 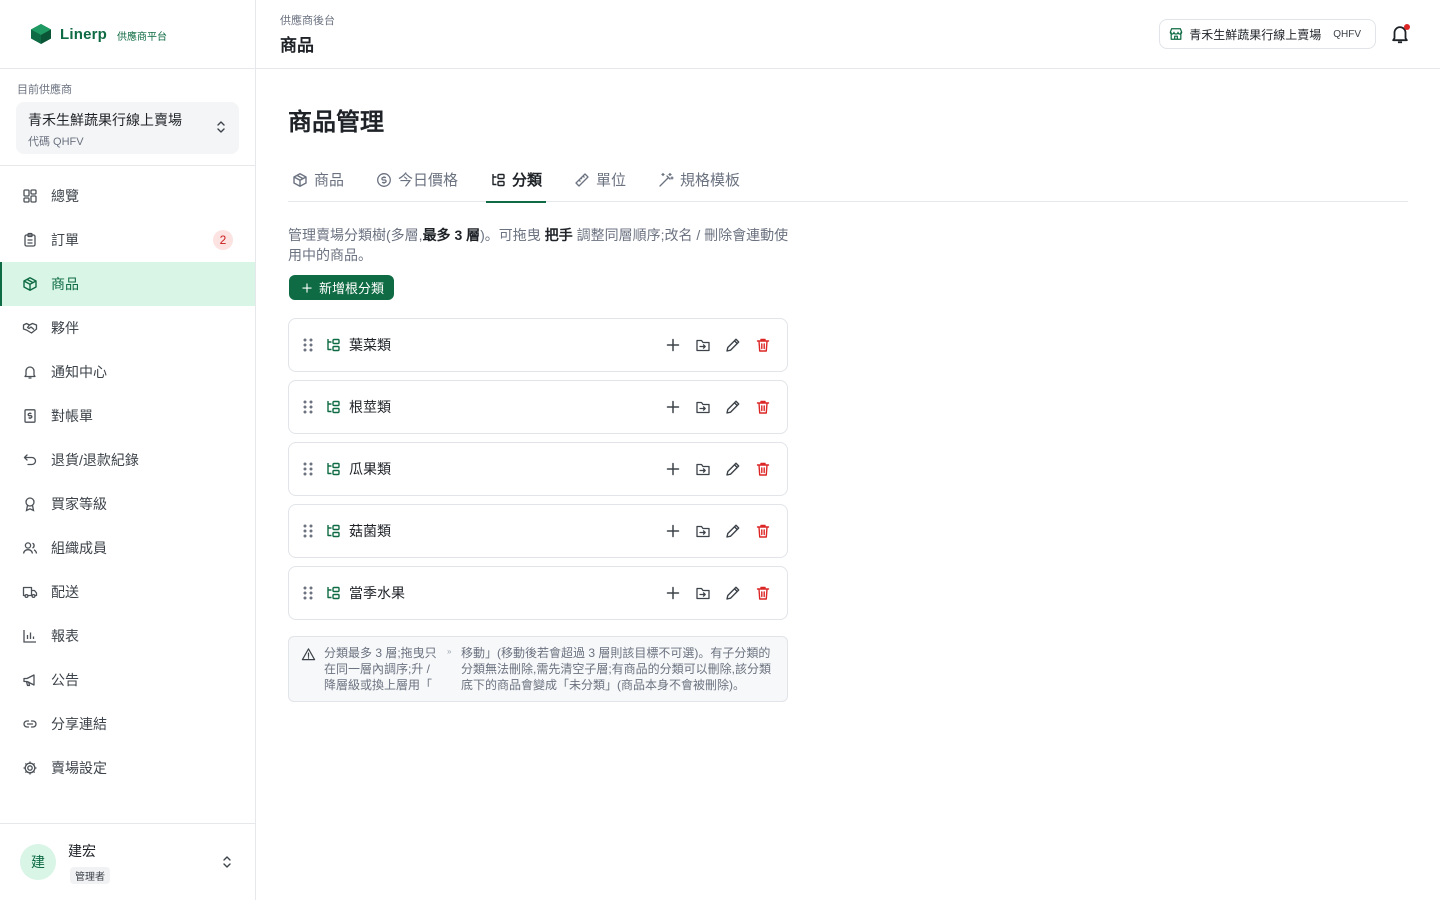 I want to click on sidebar-item-members: 組織成員, so click(x=127, y=548).